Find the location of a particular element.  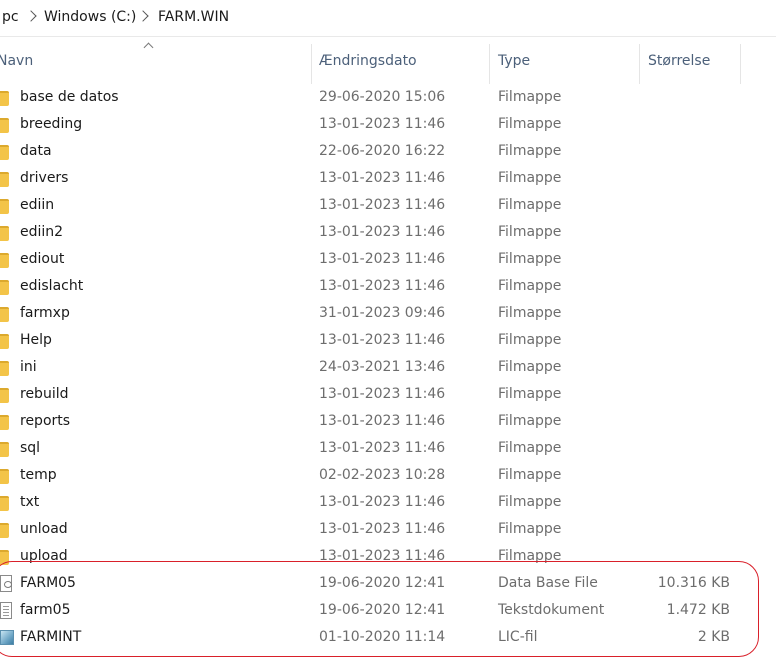

file-row: ediout 13-01-2023 11:46 Filmappe is located at coordinates (388, 260).